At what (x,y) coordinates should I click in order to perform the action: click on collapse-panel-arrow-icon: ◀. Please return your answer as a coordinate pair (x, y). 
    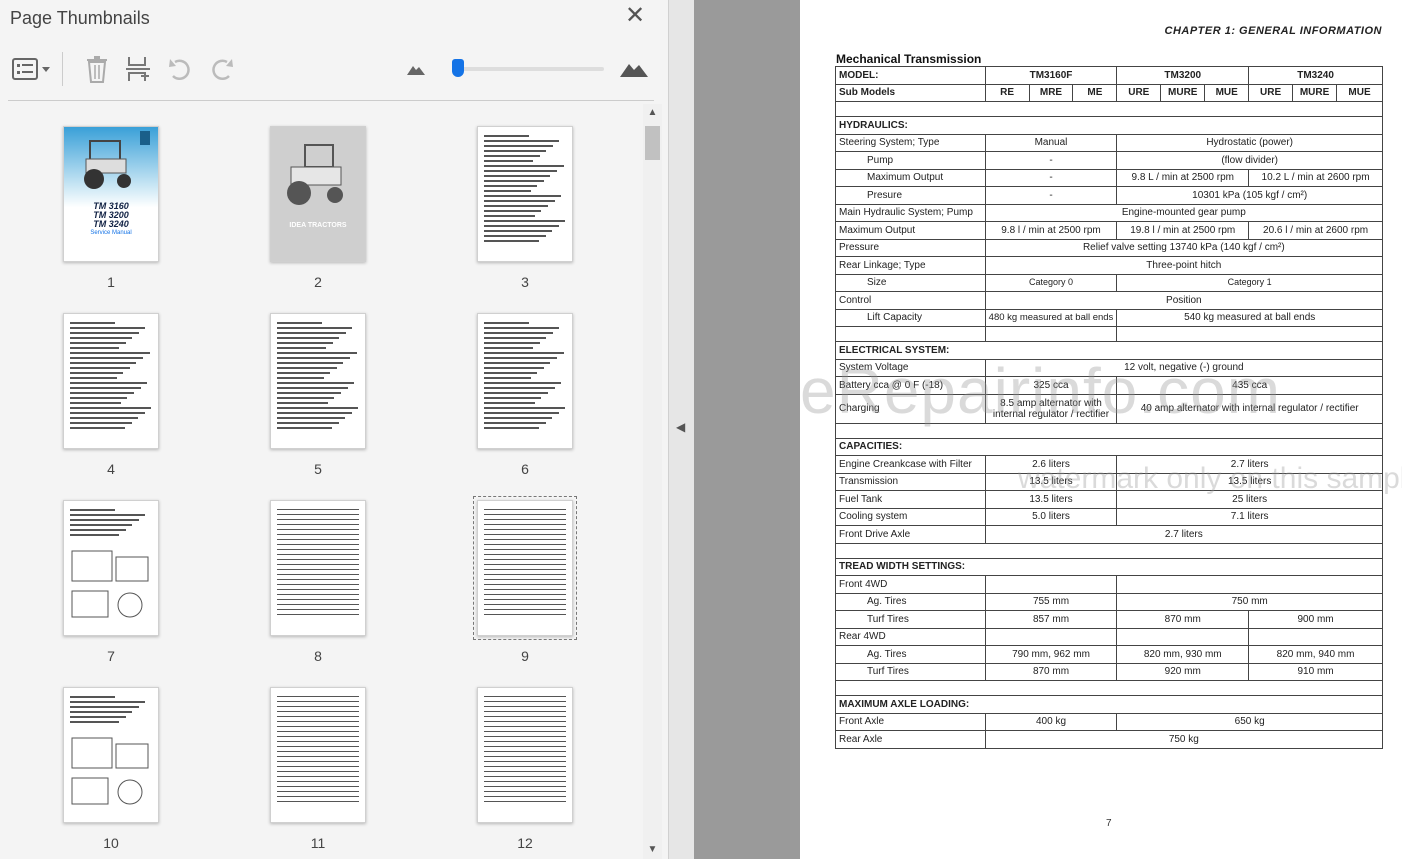
    Looking at the image, I should click on (680, 427).